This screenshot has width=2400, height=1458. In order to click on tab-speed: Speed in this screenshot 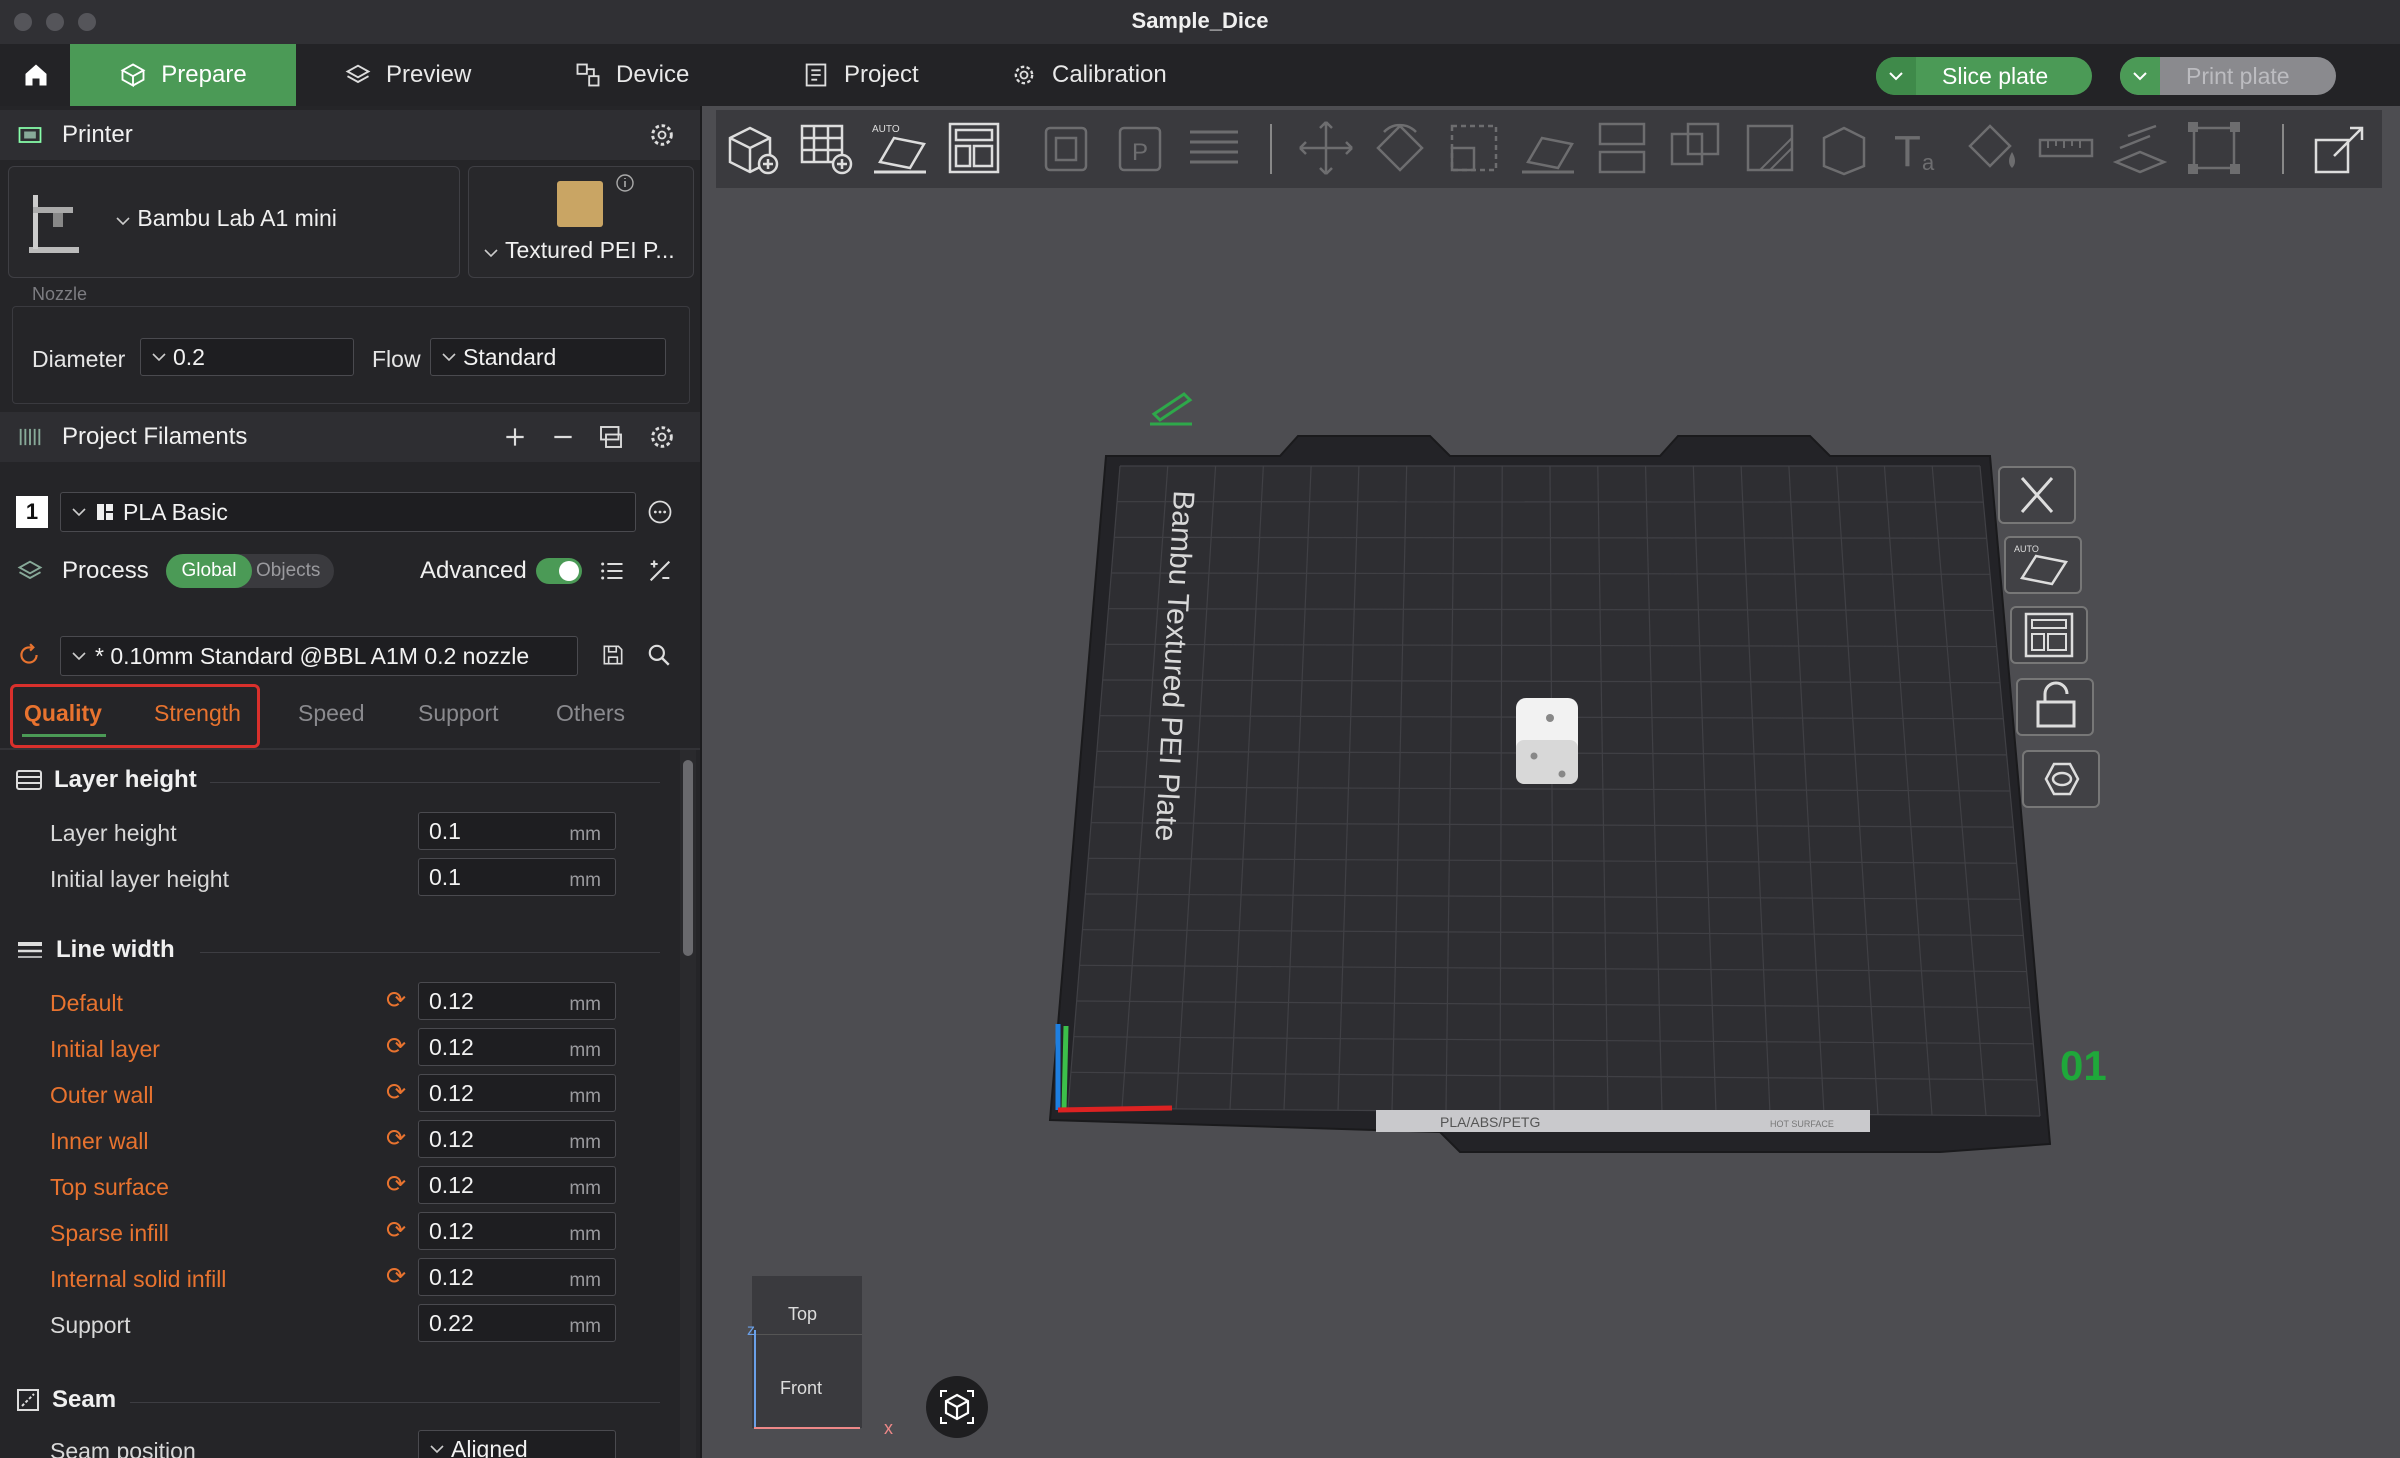, I will do `click(331, 713)`.